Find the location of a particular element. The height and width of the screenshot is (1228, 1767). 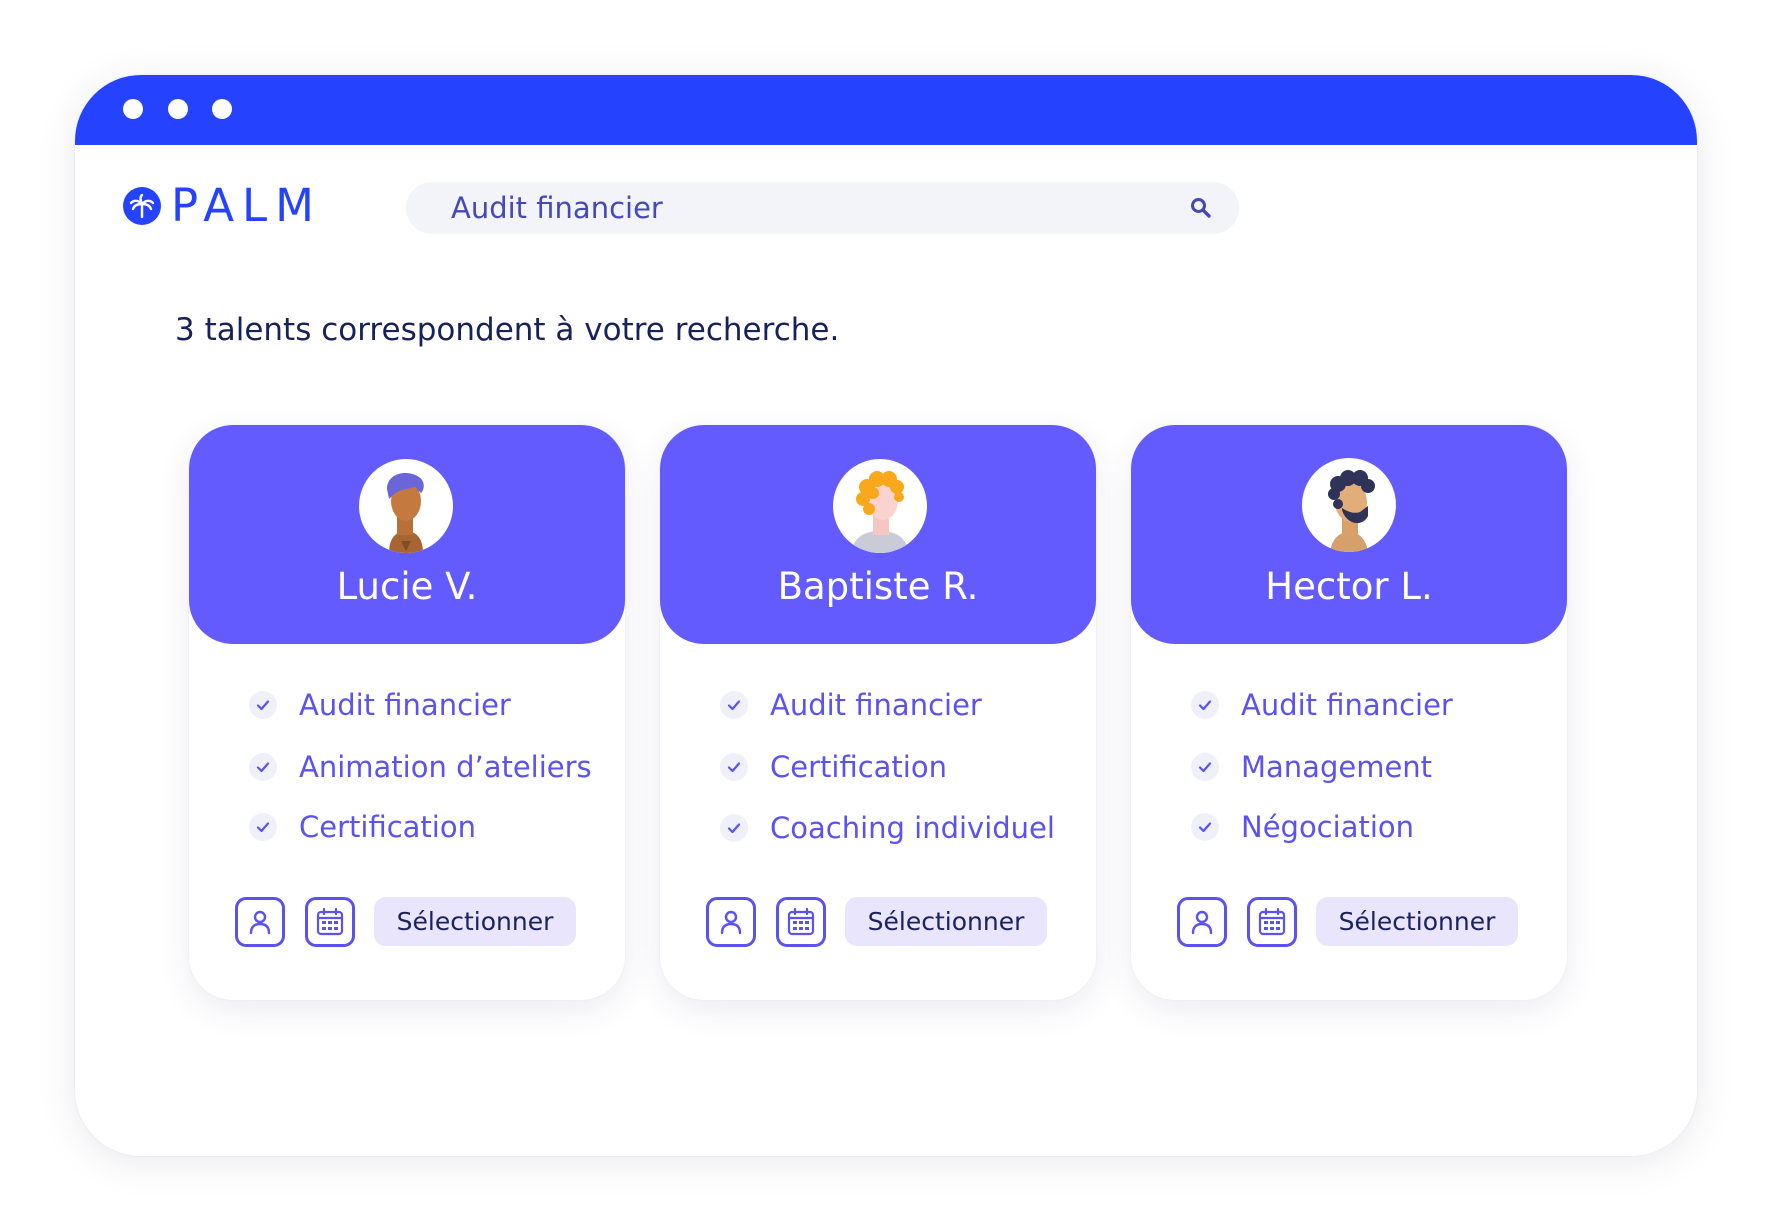

talent-name: Lucie V. is located at coordinates (407, 586).